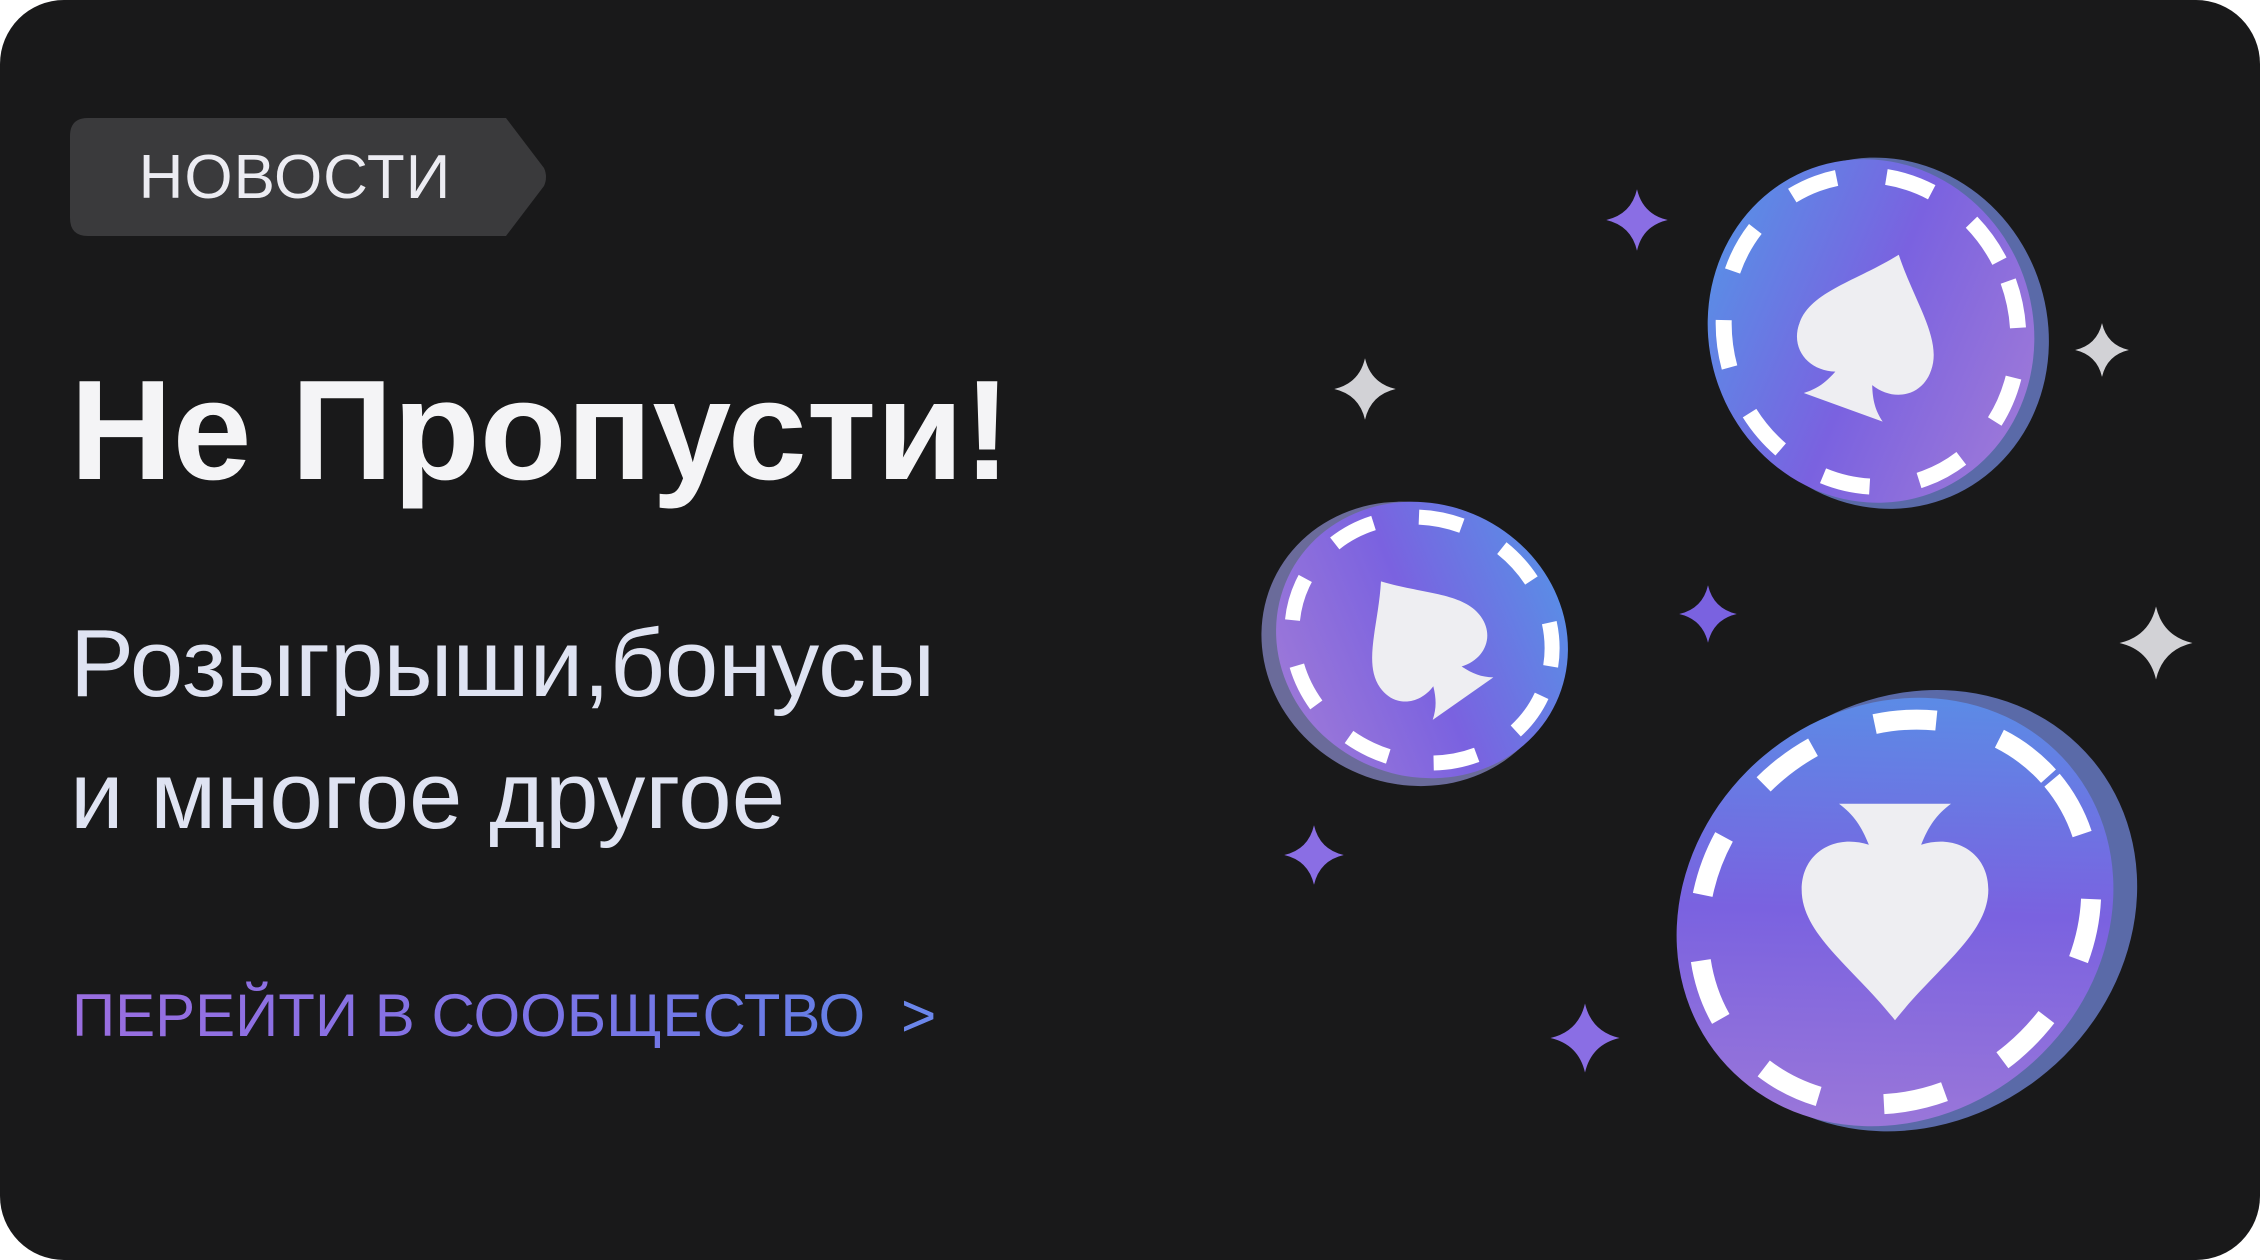  Describe the element at coordinates (1878, 333) in the screenshot. I see `poker-chip-top` at that location.